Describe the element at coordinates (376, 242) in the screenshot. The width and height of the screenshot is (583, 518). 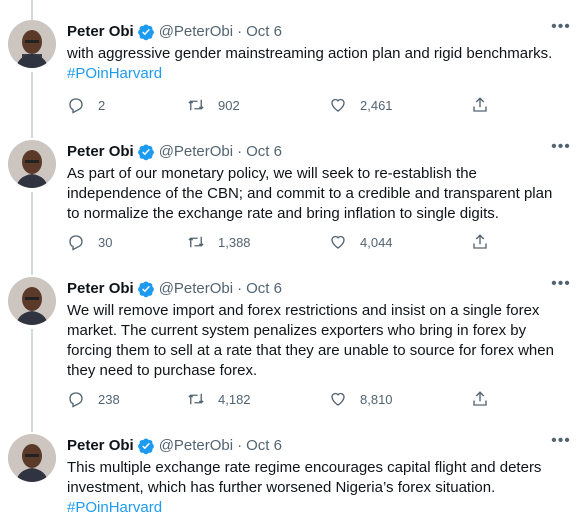
I see `like-count: 4,044` at that location.